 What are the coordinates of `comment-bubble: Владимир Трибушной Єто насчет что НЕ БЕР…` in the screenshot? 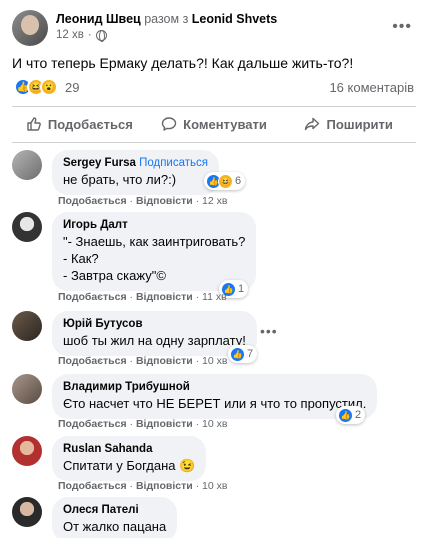 It's located at (215, 396).